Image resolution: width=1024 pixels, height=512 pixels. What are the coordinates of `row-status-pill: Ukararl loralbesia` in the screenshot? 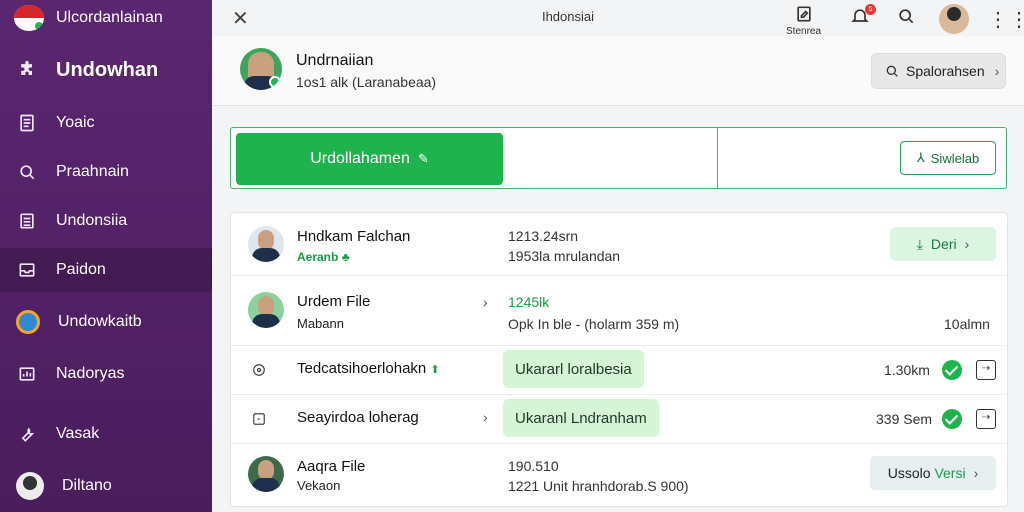 It's located at (573, 369).